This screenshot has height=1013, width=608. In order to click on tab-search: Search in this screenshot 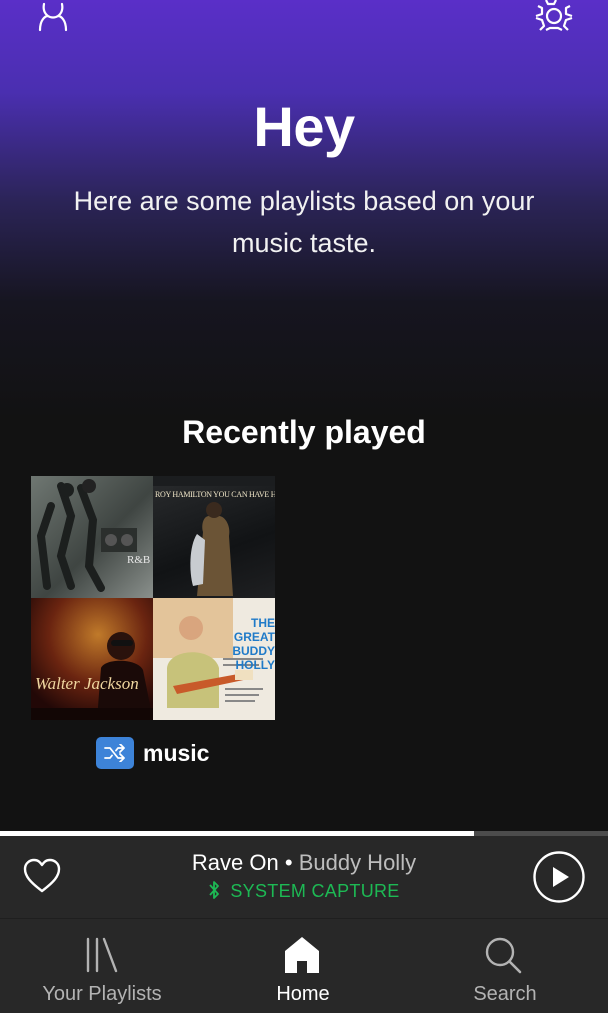, I will do `click(505, 966)`.